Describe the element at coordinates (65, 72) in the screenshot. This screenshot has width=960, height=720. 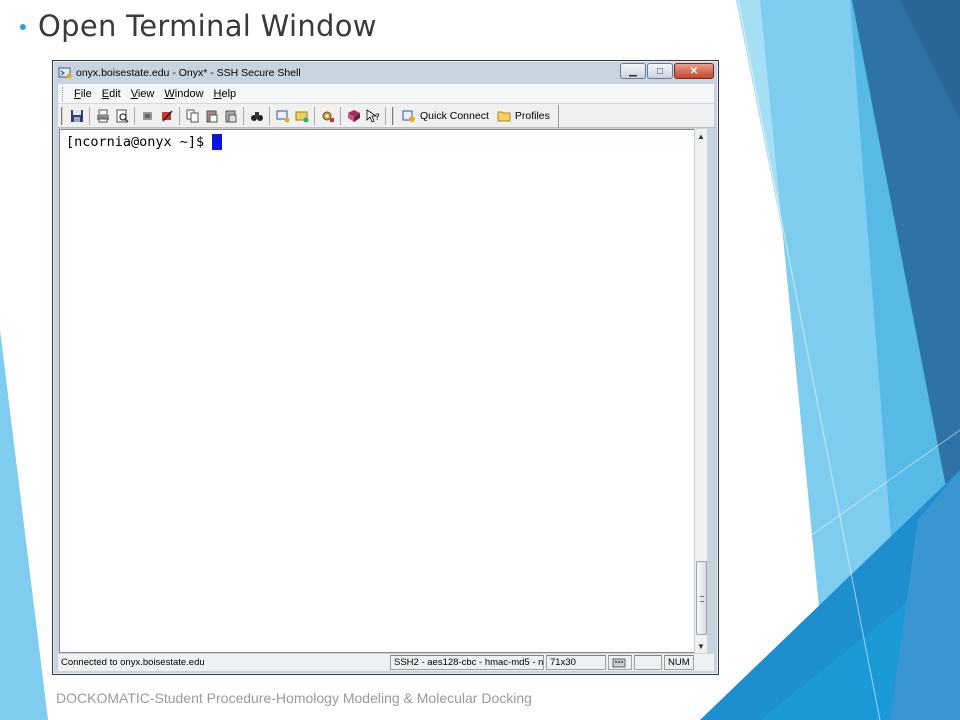
I see `ssh-app-icon` at that location.